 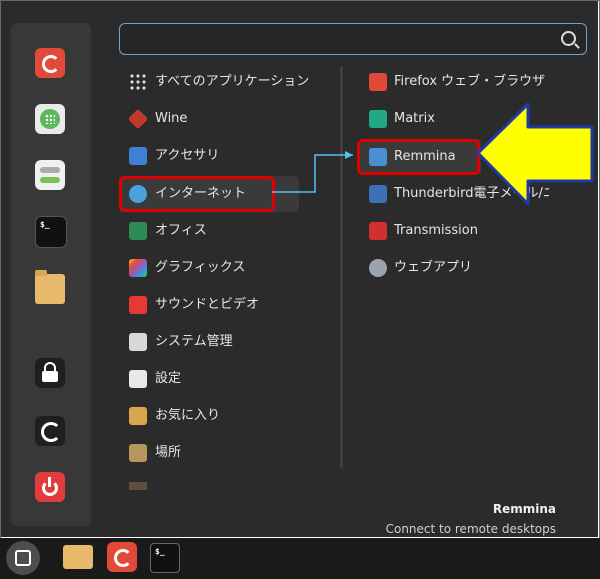 I want to click on yellow-arrow-icon, so click(x=535, y=154).